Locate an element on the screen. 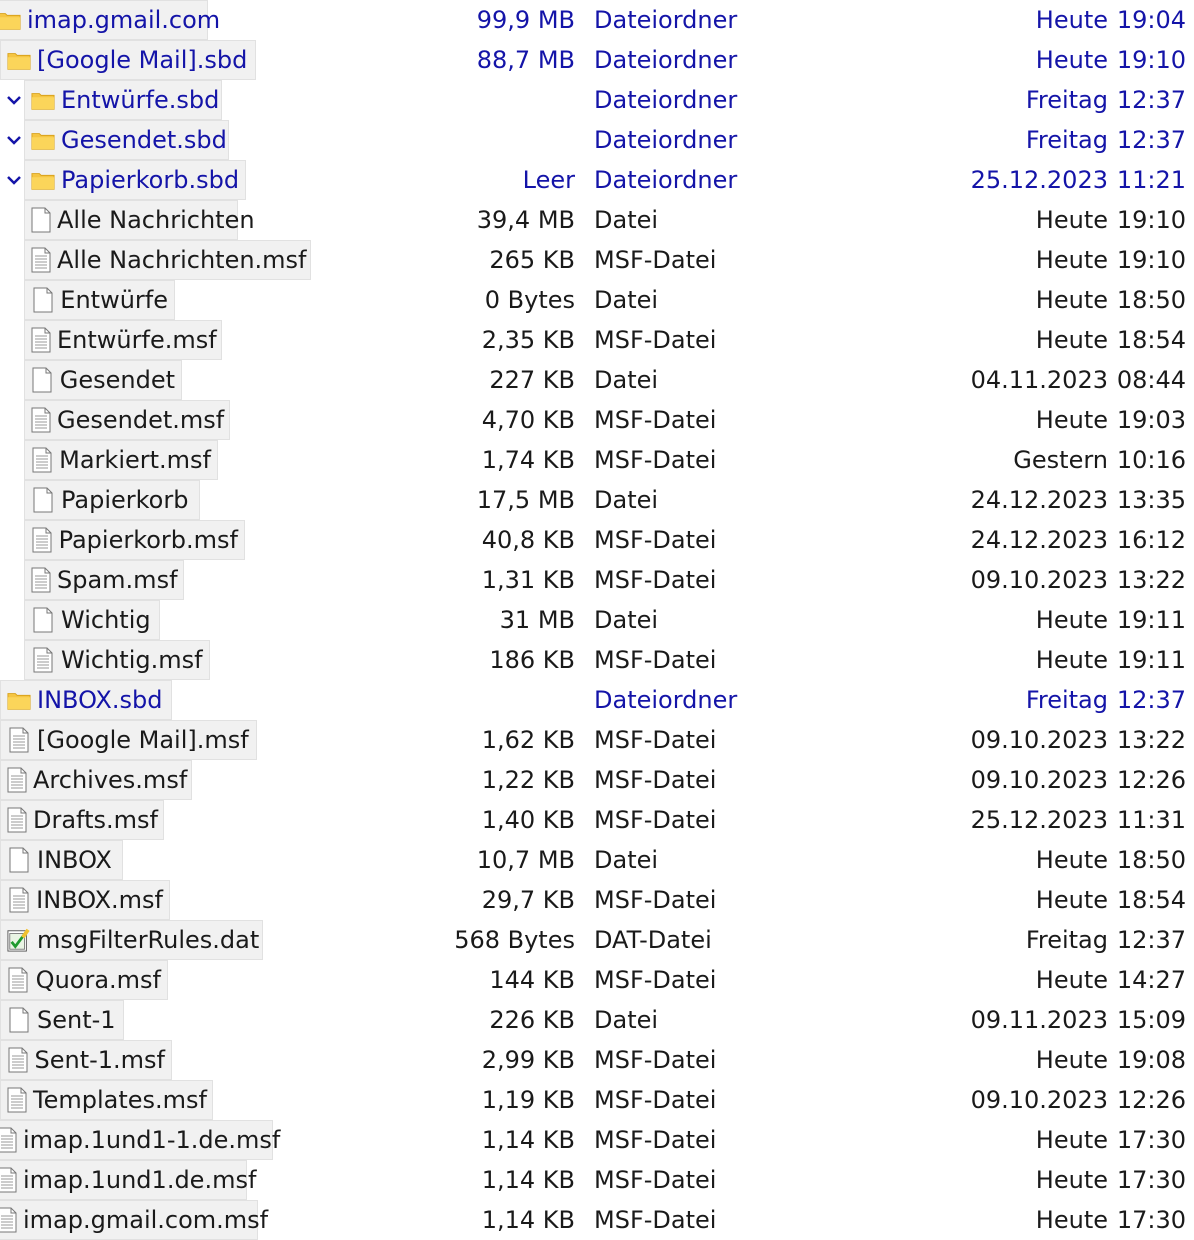  item-name: Templates.msf is located at coordinates (120, 1100).